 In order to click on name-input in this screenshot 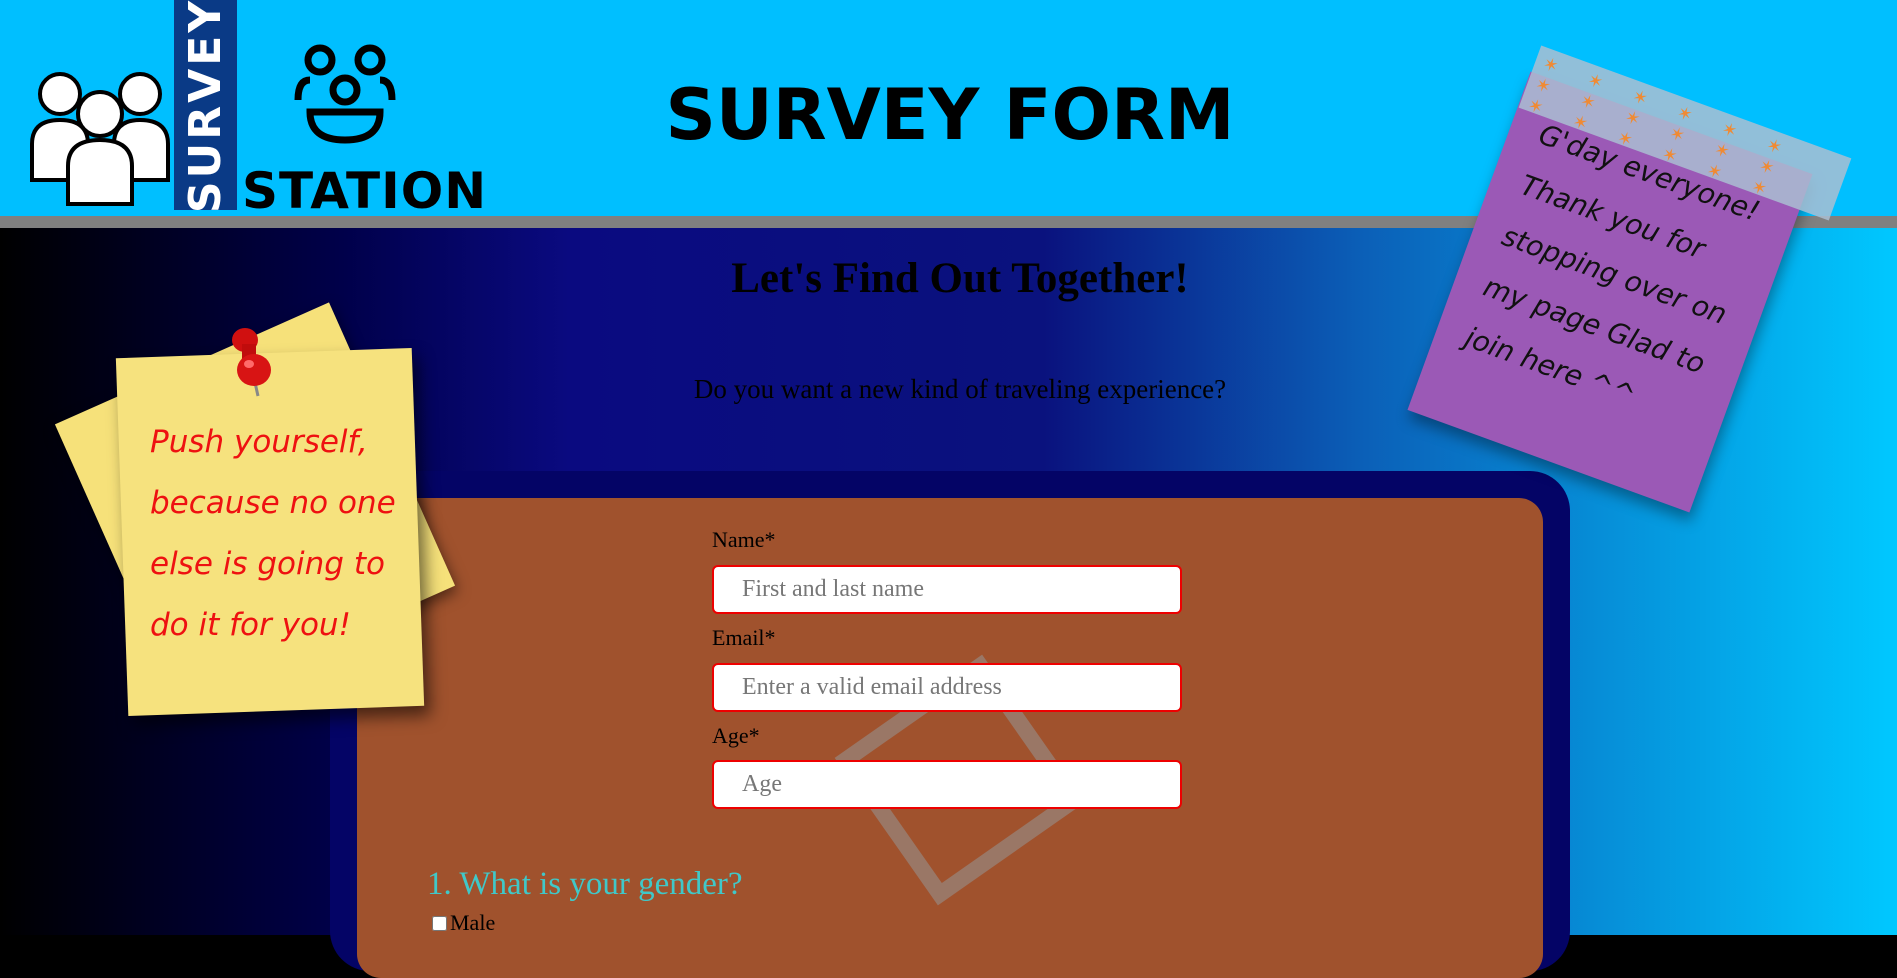, I will do `click(947, 589)`.